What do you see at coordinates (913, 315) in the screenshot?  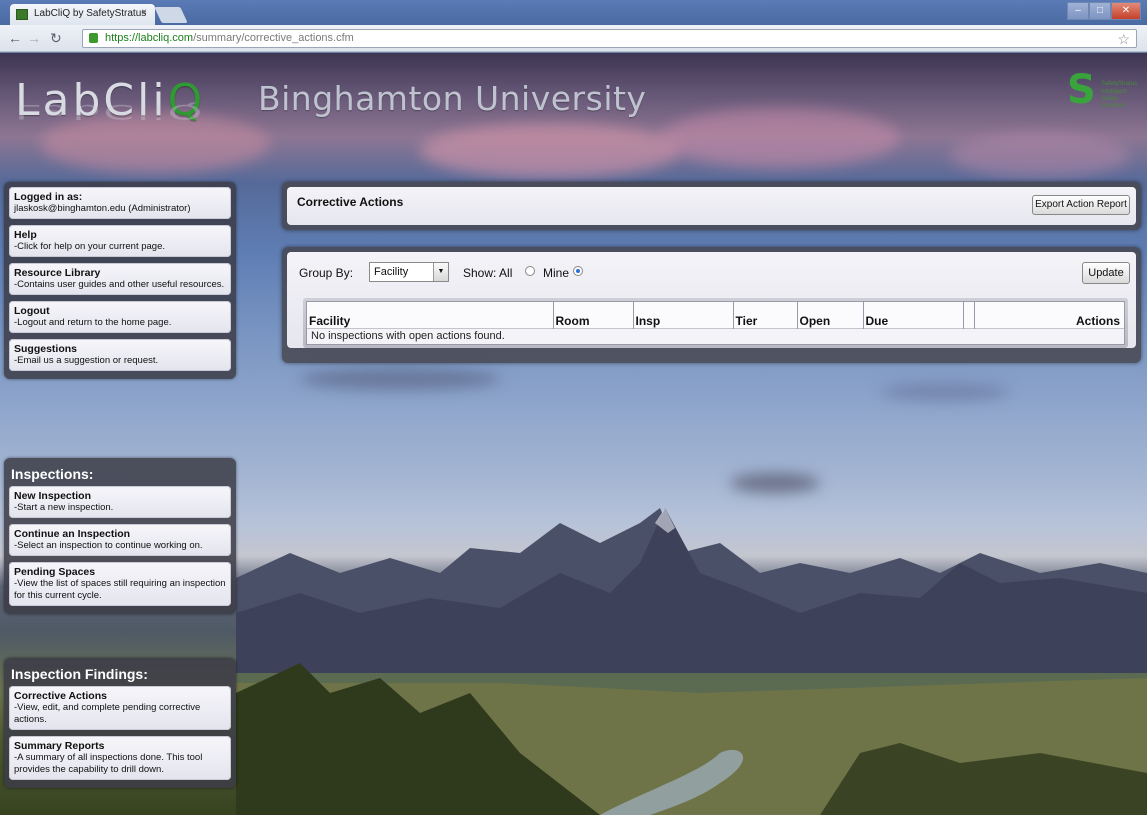 I see `column-header-due: Due` at bounding box center [913, 315].